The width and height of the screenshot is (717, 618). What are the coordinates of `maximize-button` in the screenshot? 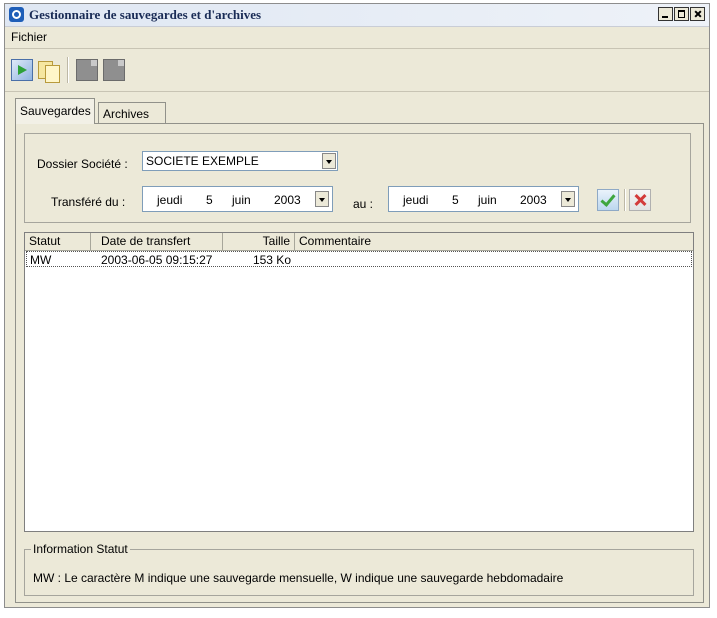 It's located at (681, 14).